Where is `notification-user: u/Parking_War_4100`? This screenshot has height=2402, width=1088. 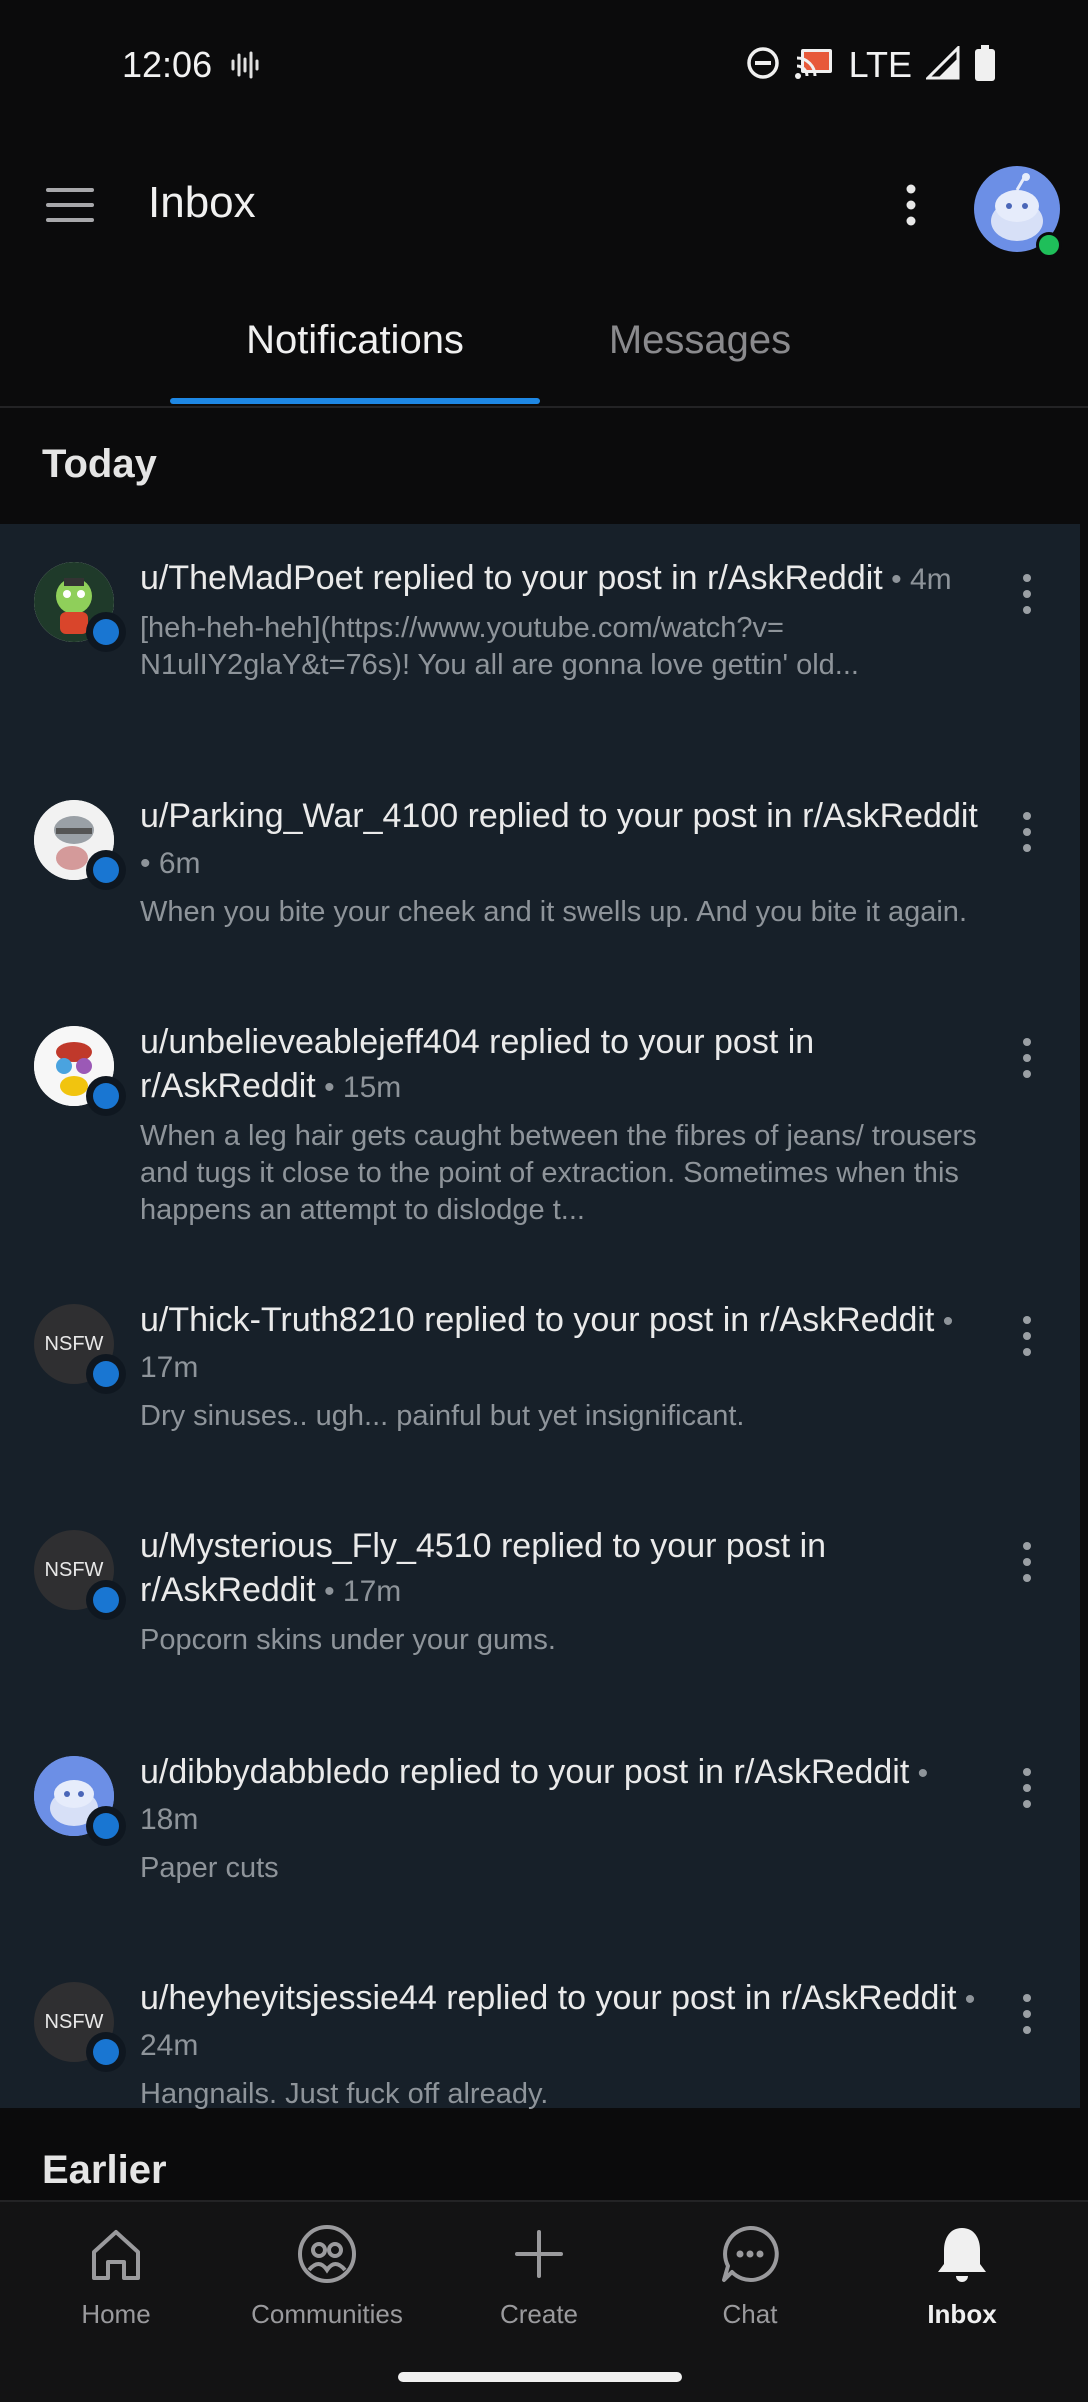
notification-user: u/Parking_War_4100 is located at coordinates (299, 816).